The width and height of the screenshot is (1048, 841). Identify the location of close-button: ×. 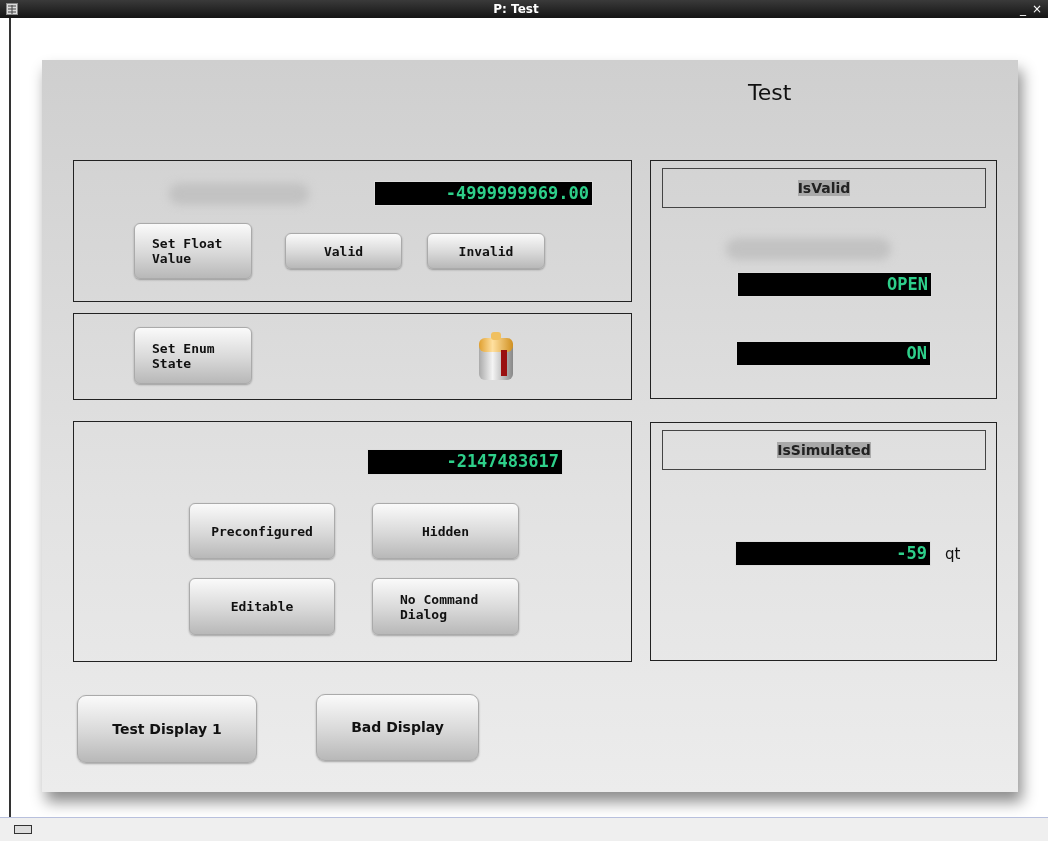
(1036, 9).